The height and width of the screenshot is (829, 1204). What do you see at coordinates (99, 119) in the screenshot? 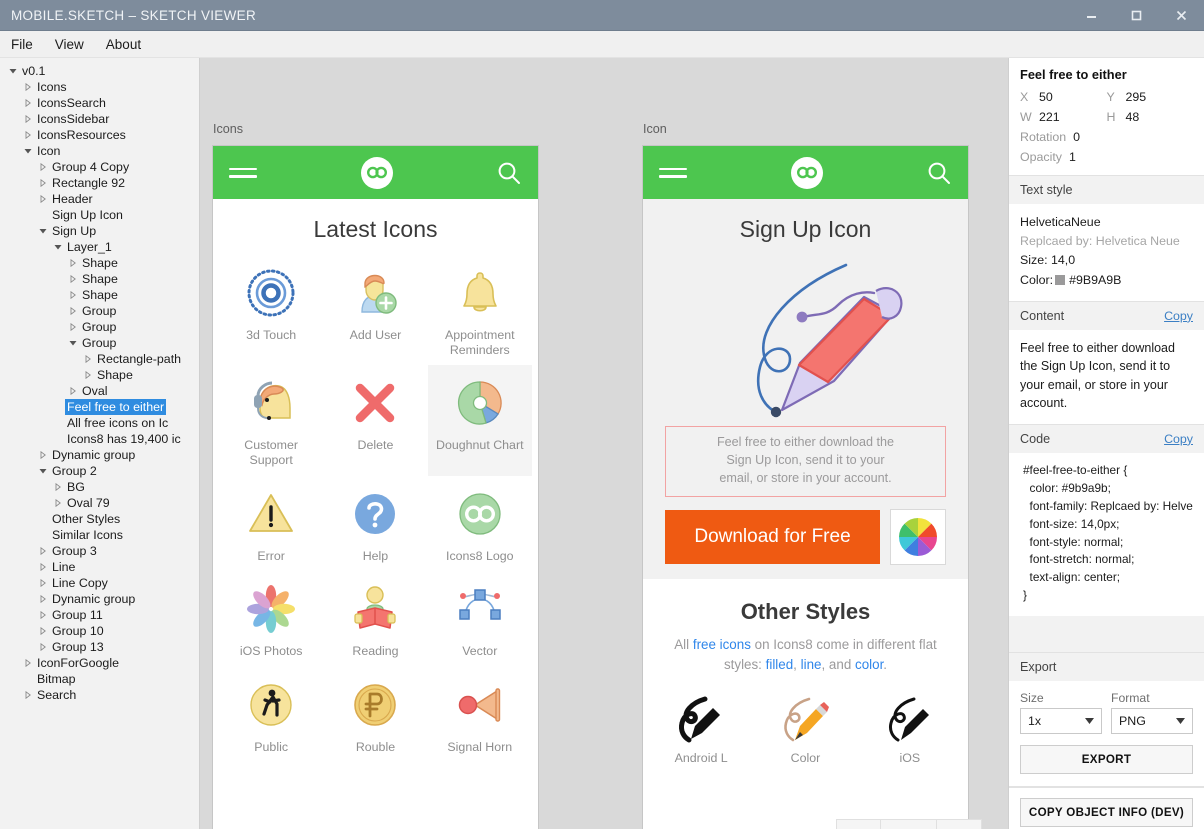
I see `tree-item: IconsSidebar` at bounding box center [99, 119].